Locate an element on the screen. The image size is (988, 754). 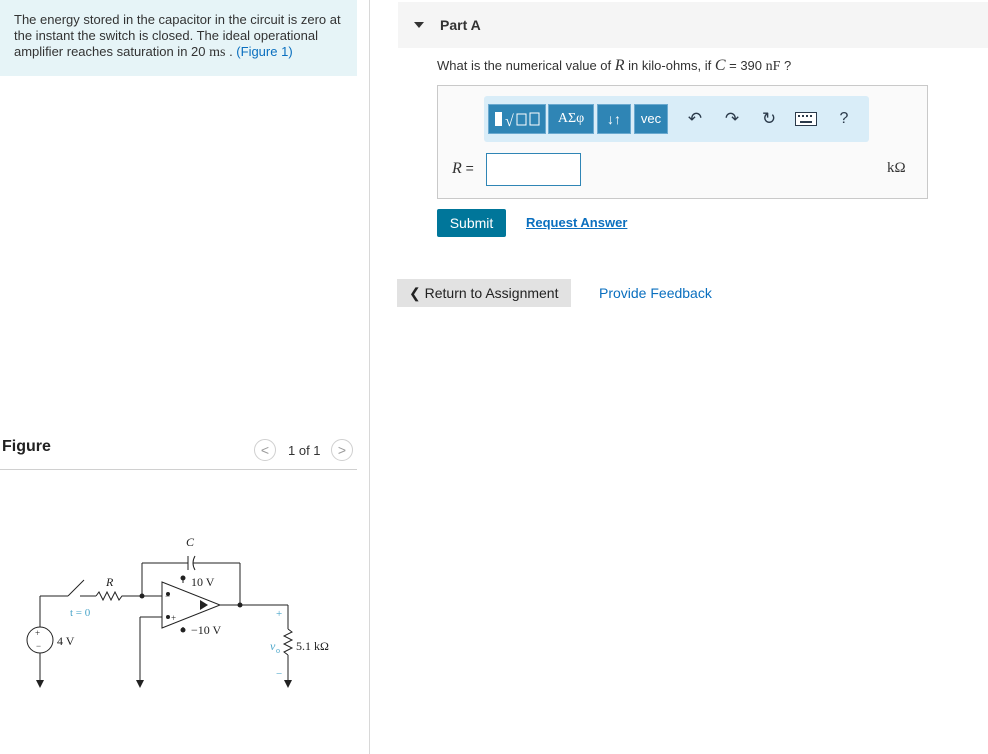
load-resistor is located at coordinates (288, 642).